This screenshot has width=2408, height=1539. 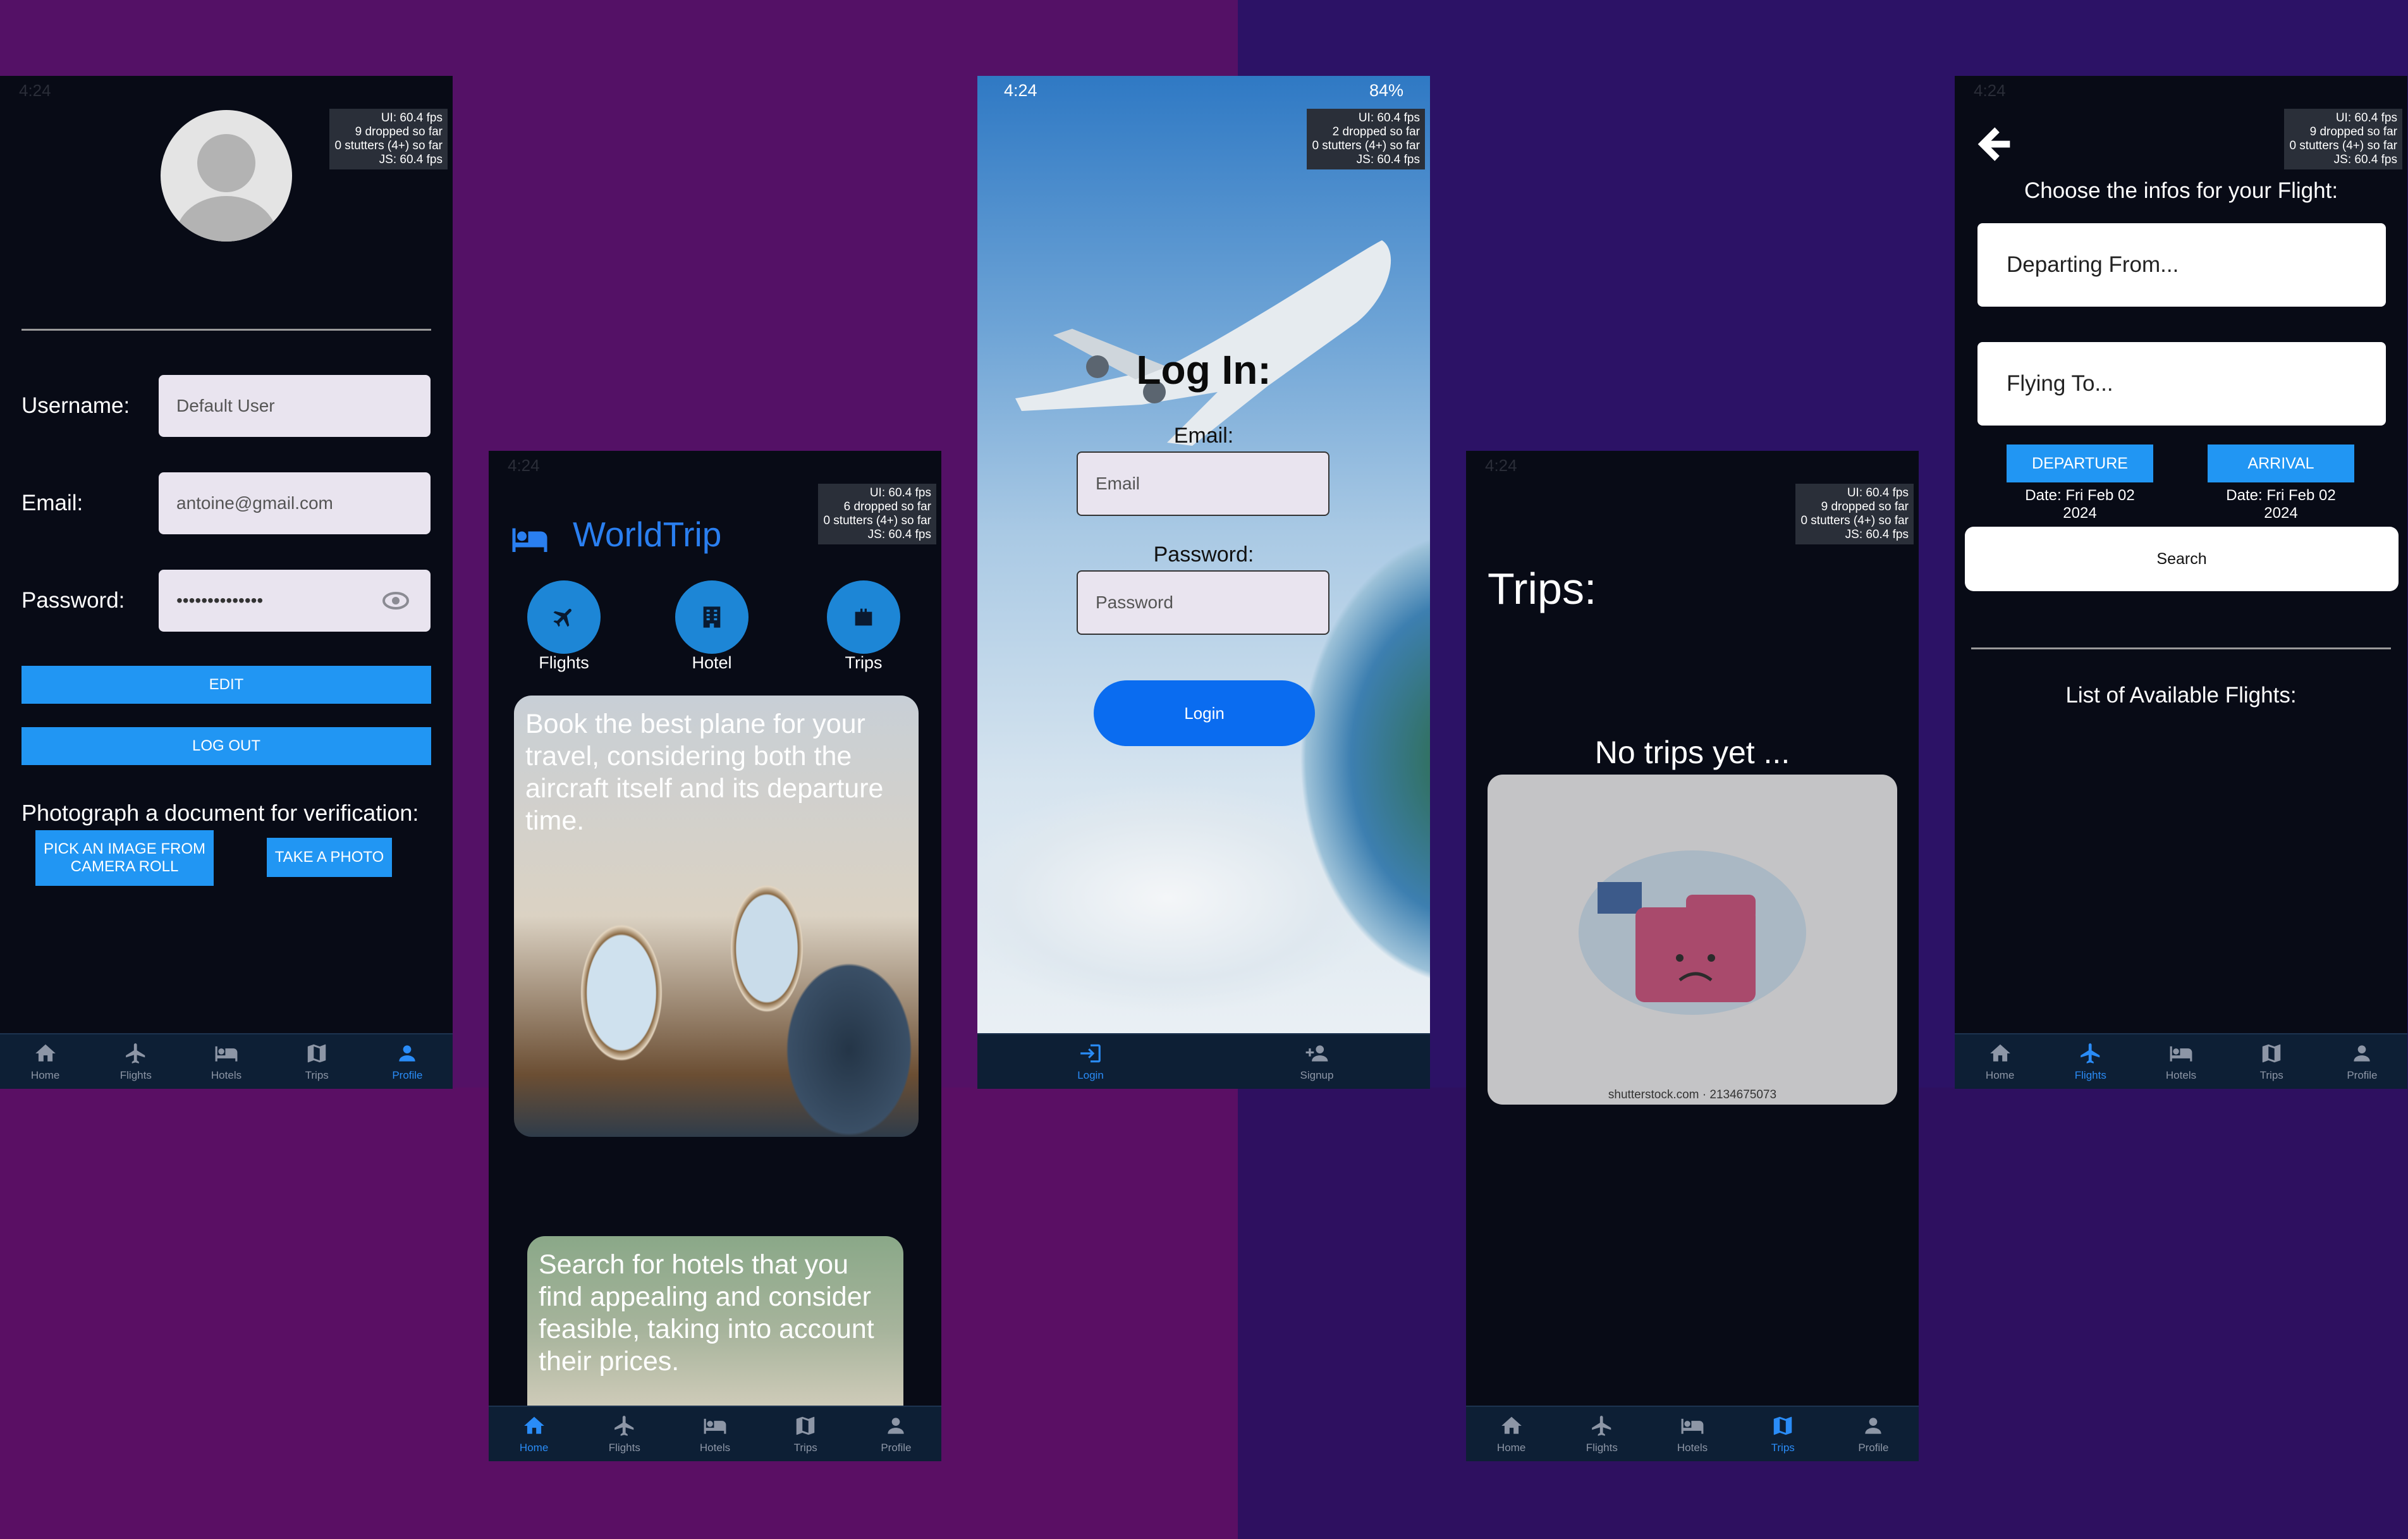 I want to click on category-hotel-button, so click(x=712, y=617).